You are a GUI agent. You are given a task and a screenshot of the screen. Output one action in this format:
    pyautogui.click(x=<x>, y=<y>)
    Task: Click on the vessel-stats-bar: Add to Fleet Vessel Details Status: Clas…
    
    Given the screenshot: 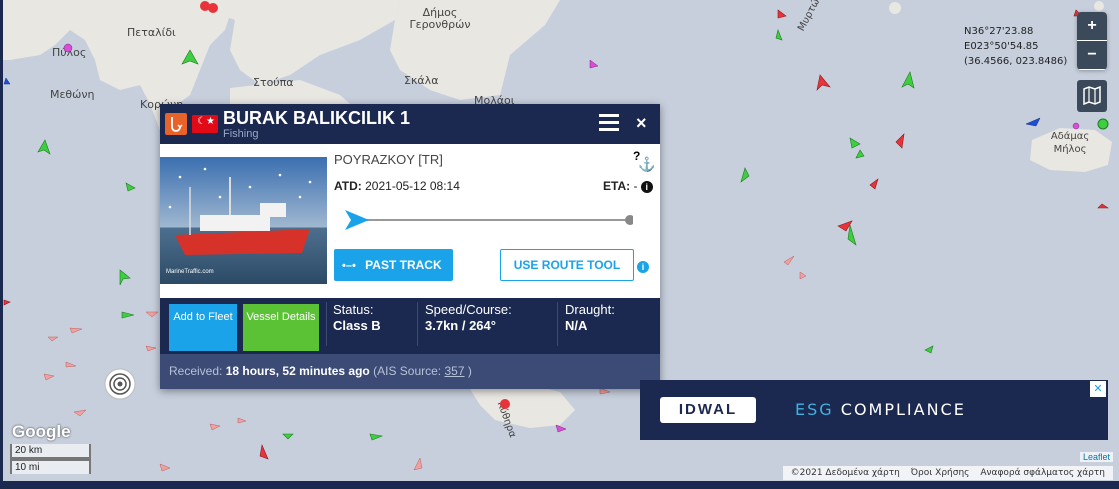 What is the action you would take?
    pyautogui.click(x=410, y=326)
    